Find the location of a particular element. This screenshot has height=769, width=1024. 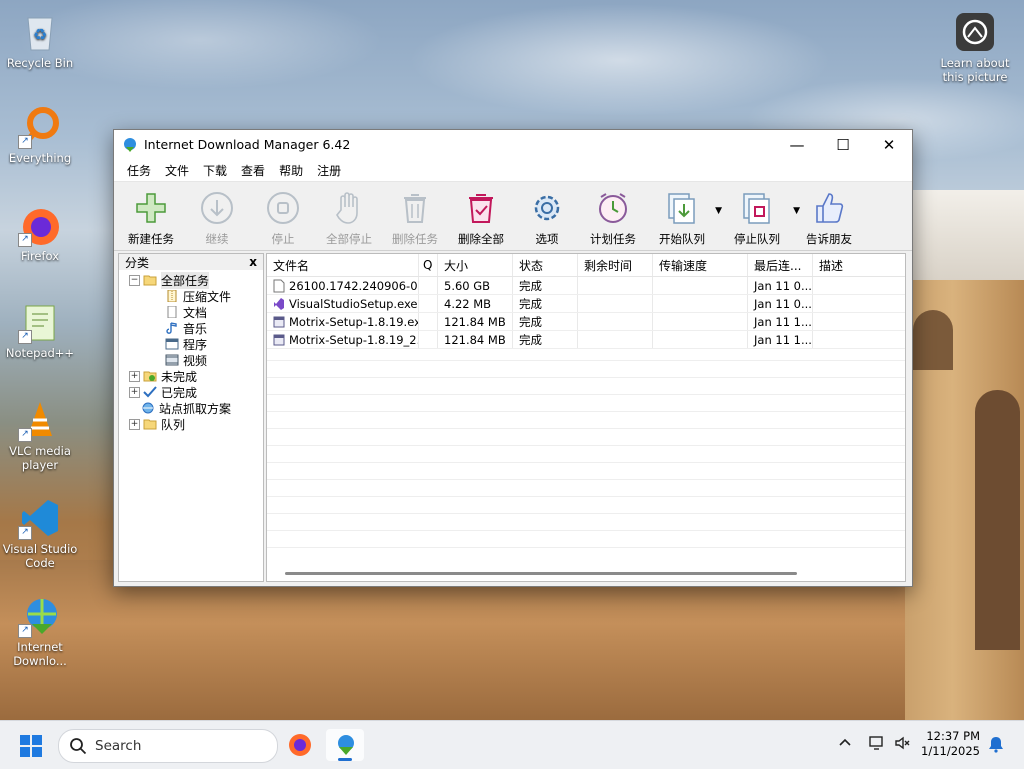

desktop-icon-notepadpp: ↗ Notepad++ is located at coordinates (40, 330).